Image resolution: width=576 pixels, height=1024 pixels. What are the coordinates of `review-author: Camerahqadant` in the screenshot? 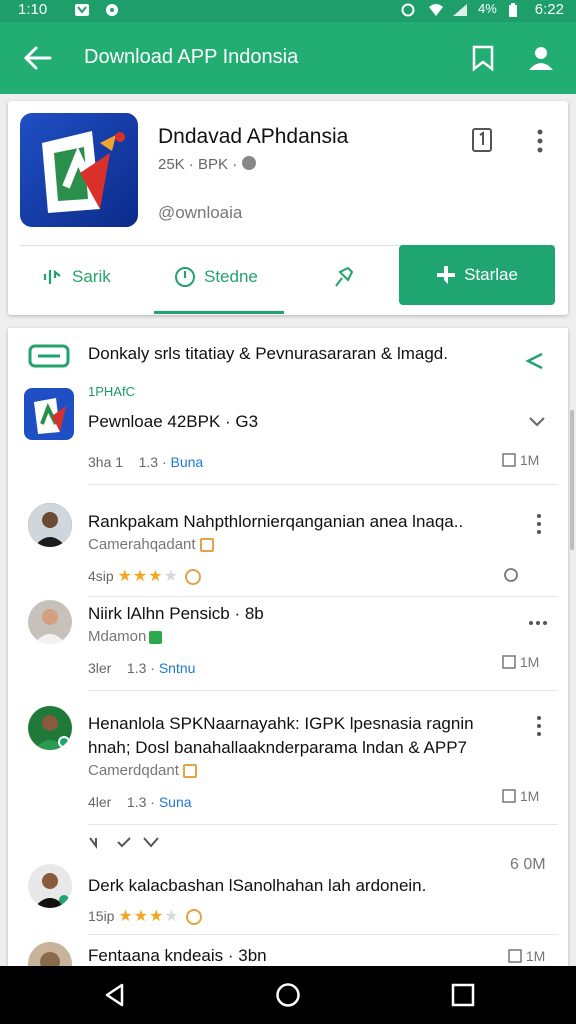 It's located at (151, 544).